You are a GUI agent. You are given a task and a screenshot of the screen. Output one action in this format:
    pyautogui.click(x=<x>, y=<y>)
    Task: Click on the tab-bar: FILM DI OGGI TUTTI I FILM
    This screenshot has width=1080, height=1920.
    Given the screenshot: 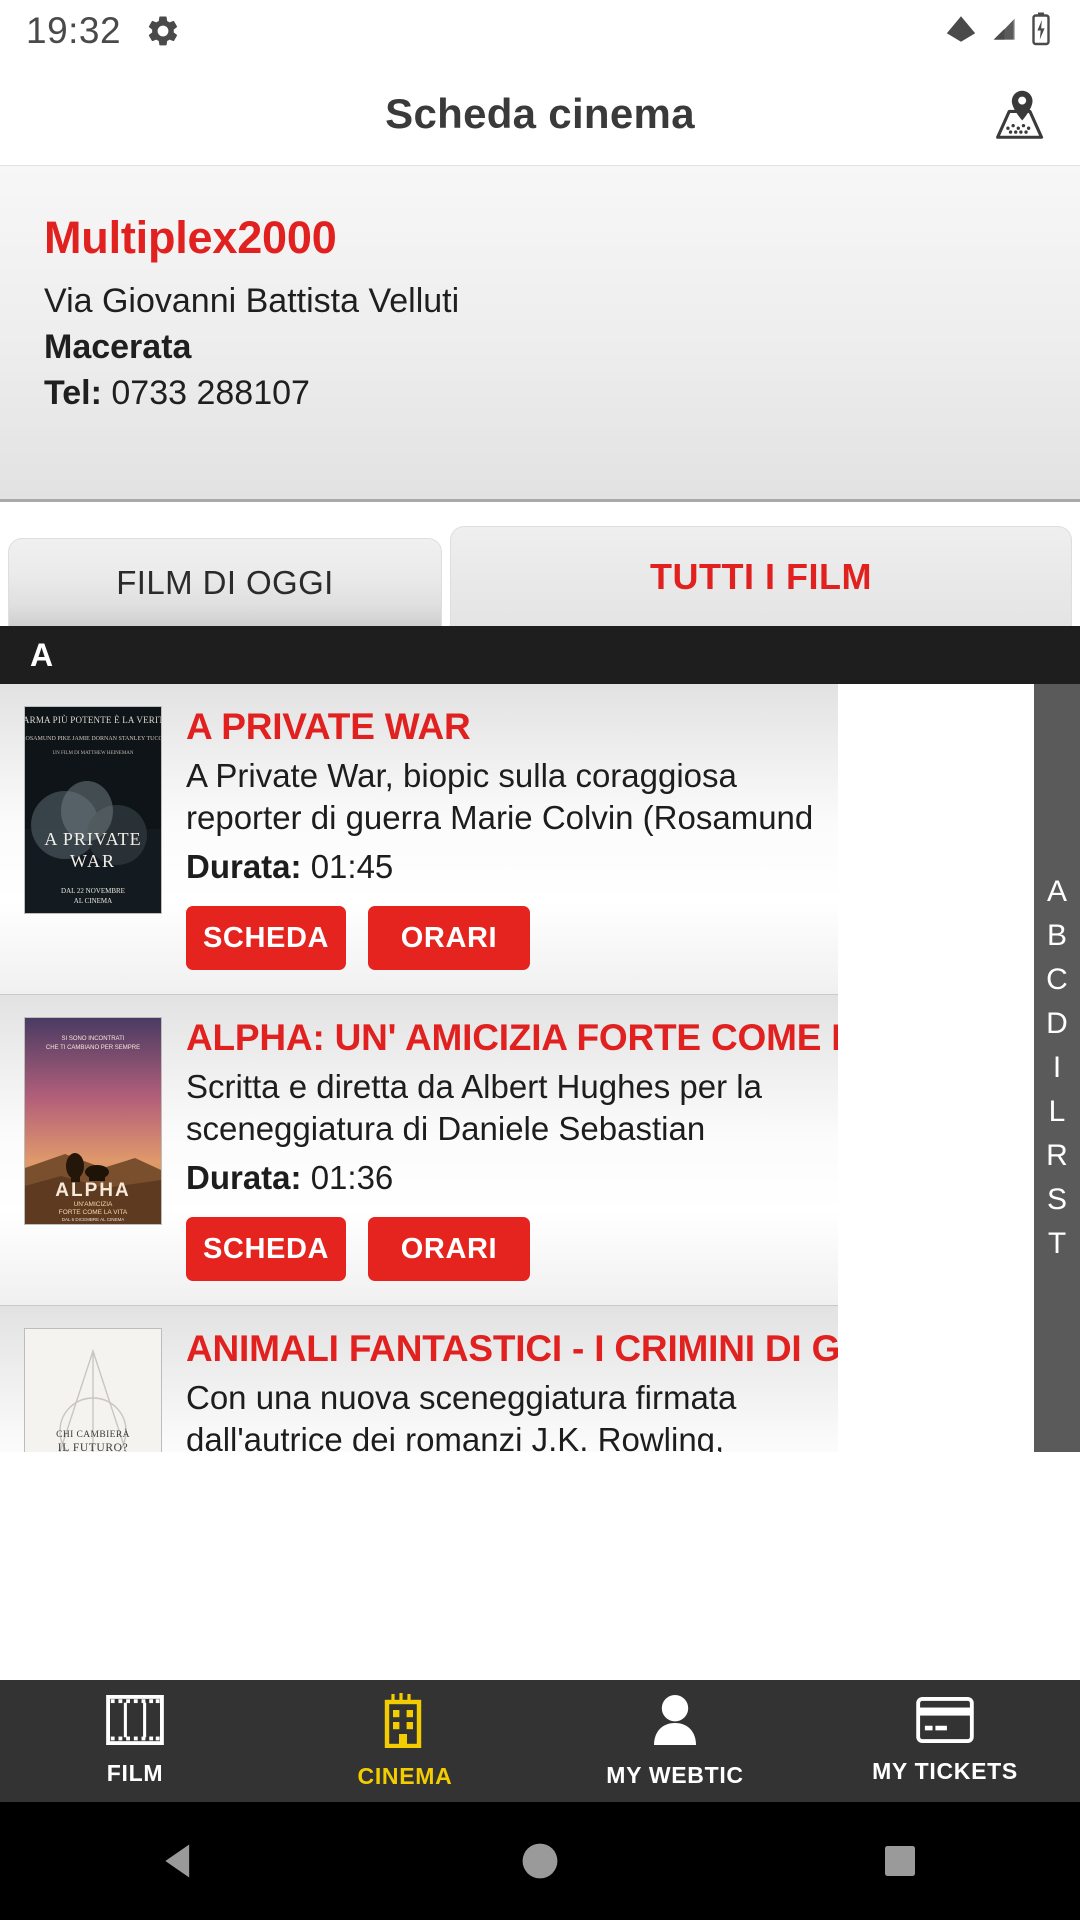 What is the action you would take?
    pyautogui.click(x=540, y=564)
    